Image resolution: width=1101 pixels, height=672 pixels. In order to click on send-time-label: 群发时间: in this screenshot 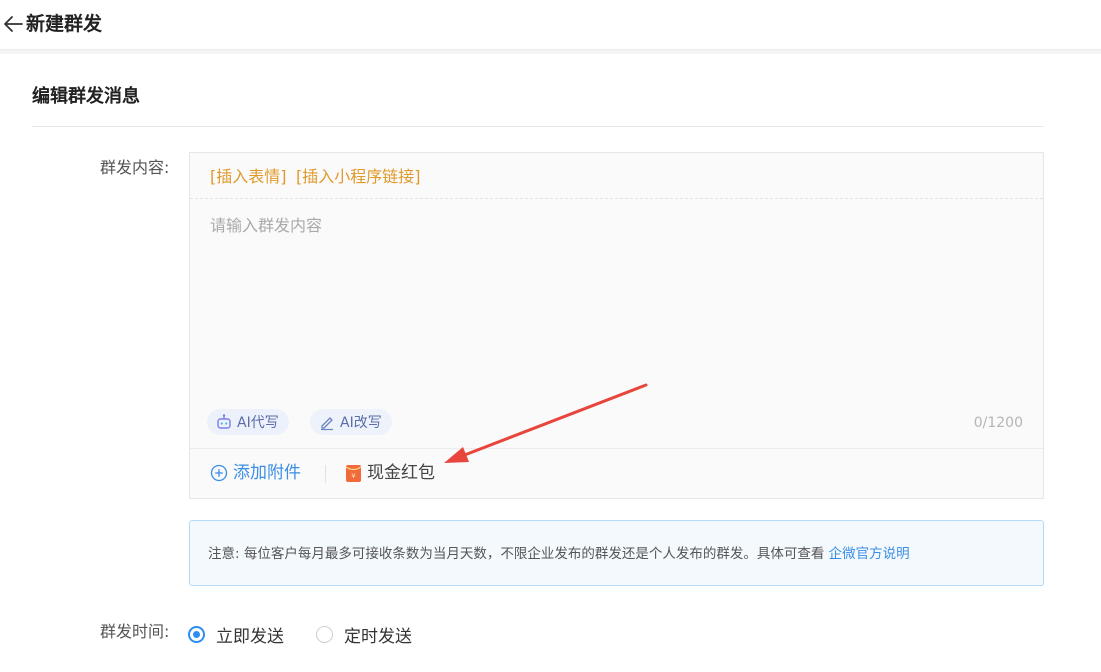, I will do `click(135, 631)`.